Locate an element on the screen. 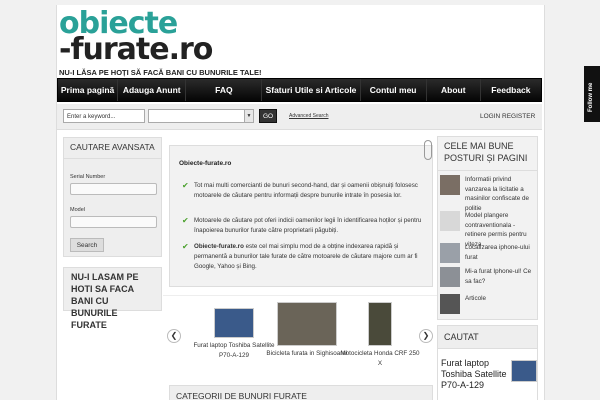 Image resolution: width=600 pixels, height=400 pixels. search-button: Search is located at coordinates (87, 245).